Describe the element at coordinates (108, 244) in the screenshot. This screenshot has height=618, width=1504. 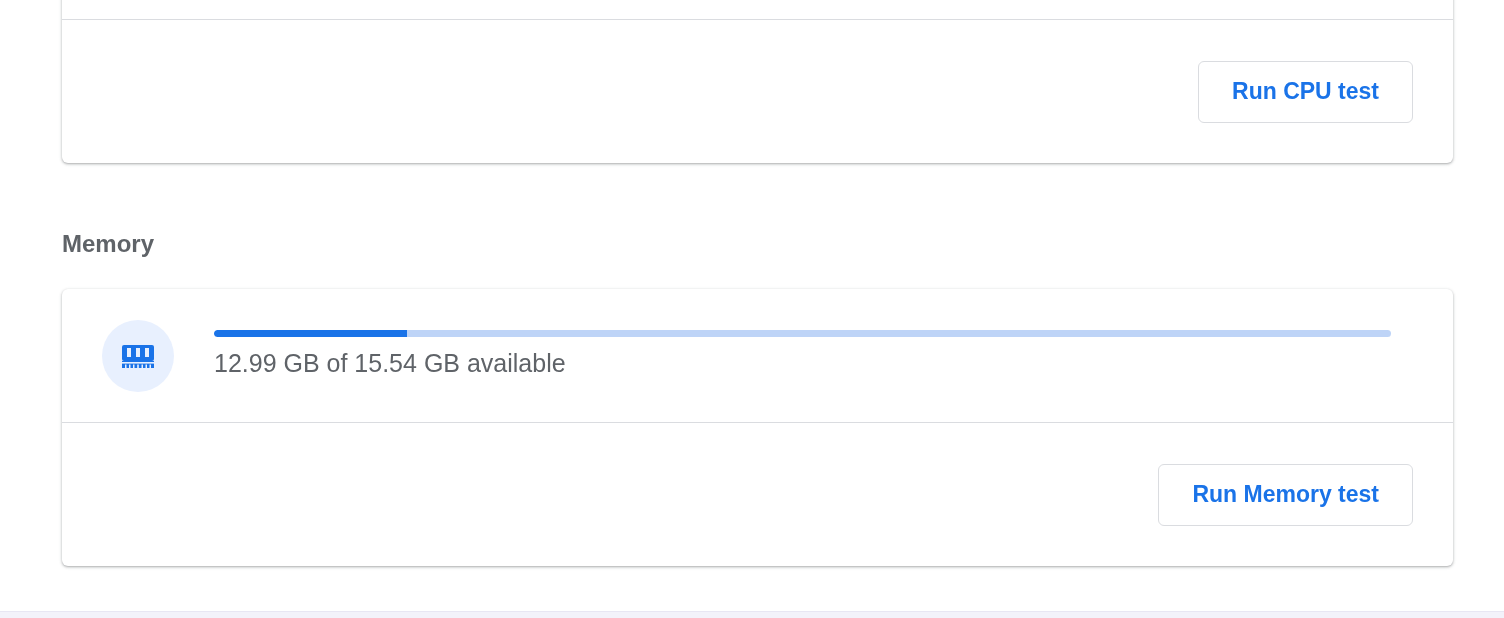
I see `section-heading: Memory` at that location.